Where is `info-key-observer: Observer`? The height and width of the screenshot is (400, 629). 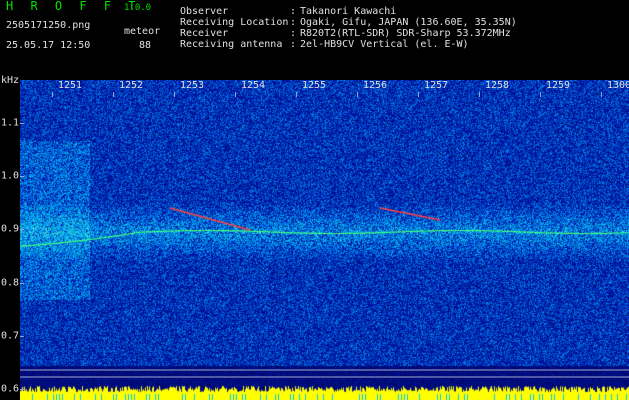
info-key-observer: Observer is located at coordinates (204, 11).